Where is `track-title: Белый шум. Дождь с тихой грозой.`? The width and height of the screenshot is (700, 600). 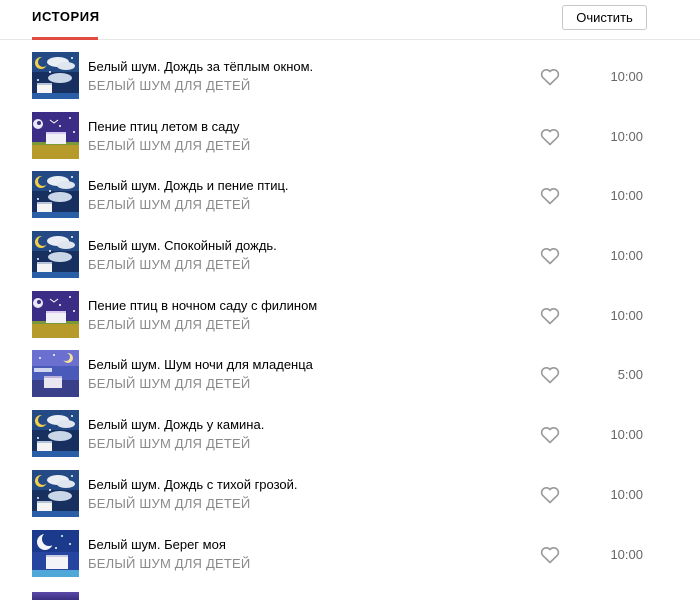 track-title: Белый шум. Дождь с тихой грозой. is located at coordinates (193, 484).